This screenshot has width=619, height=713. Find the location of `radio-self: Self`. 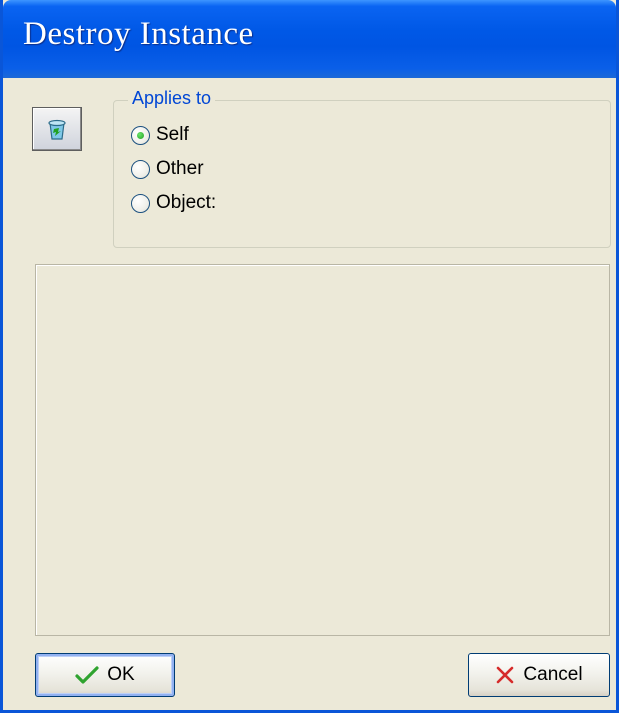

radio-self: Self is located at coordinates (160, 135).